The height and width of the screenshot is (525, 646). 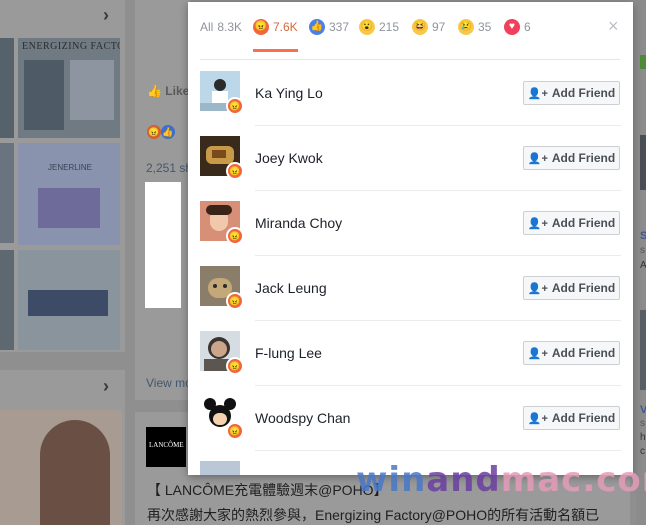 What do you see at coordinates (302, 418) in the screenshot?
I see `person-name: Woodspy Chan` at bounding box center [302, 418].